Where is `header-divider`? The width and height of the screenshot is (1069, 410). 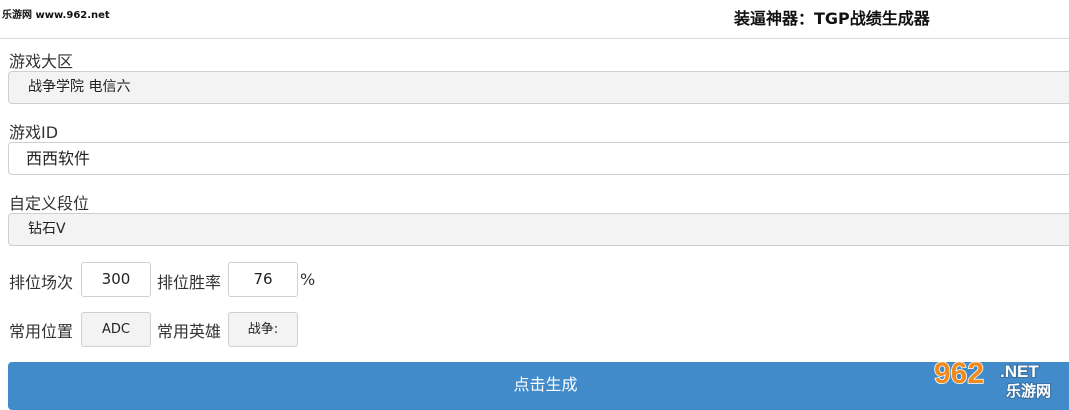
header-divider is located at coordinates (534, 38).